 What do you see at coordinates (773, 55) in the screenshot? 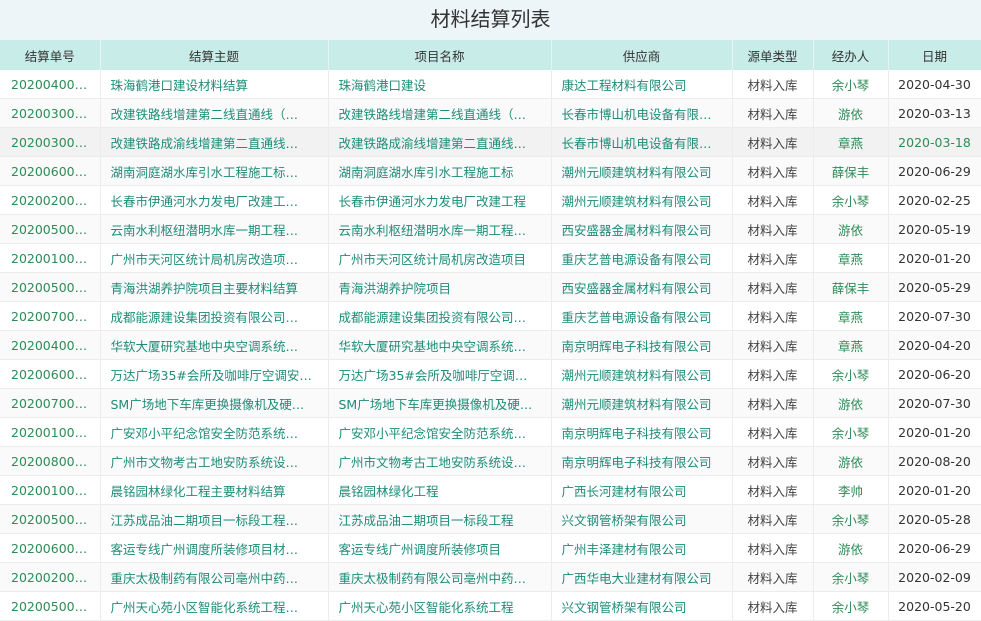
I see `column-header-source-type: 源单类型` at bounding box center [773, 55].